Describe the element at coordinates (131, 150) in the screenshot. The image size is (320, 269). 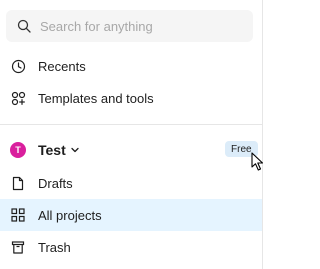
I see `team-switcher: T Test` at that location.